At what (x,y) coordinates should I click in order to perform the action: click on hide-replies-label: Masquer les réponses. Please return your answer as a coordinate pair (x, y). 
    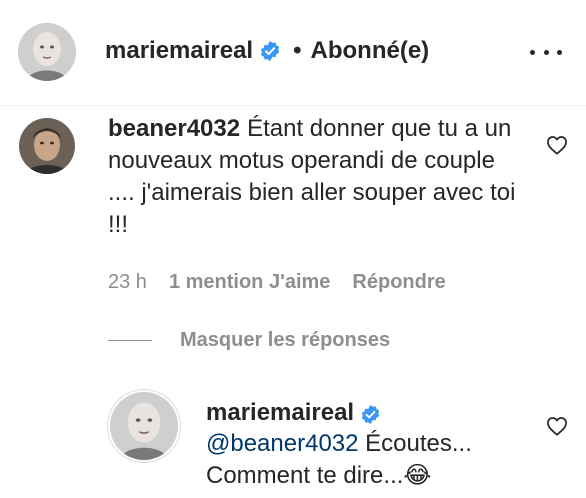
    Looking at the image, I should click on (285, 340).